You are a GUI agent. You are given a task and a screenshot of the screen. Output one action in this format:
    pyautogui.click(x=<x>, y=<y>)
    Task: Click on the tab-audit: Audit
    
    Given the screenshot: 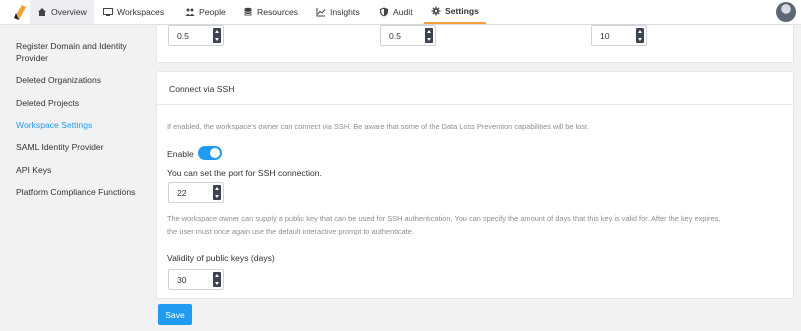 What is the action you would take?
    pyautogui.click(x=396, y=12)
    